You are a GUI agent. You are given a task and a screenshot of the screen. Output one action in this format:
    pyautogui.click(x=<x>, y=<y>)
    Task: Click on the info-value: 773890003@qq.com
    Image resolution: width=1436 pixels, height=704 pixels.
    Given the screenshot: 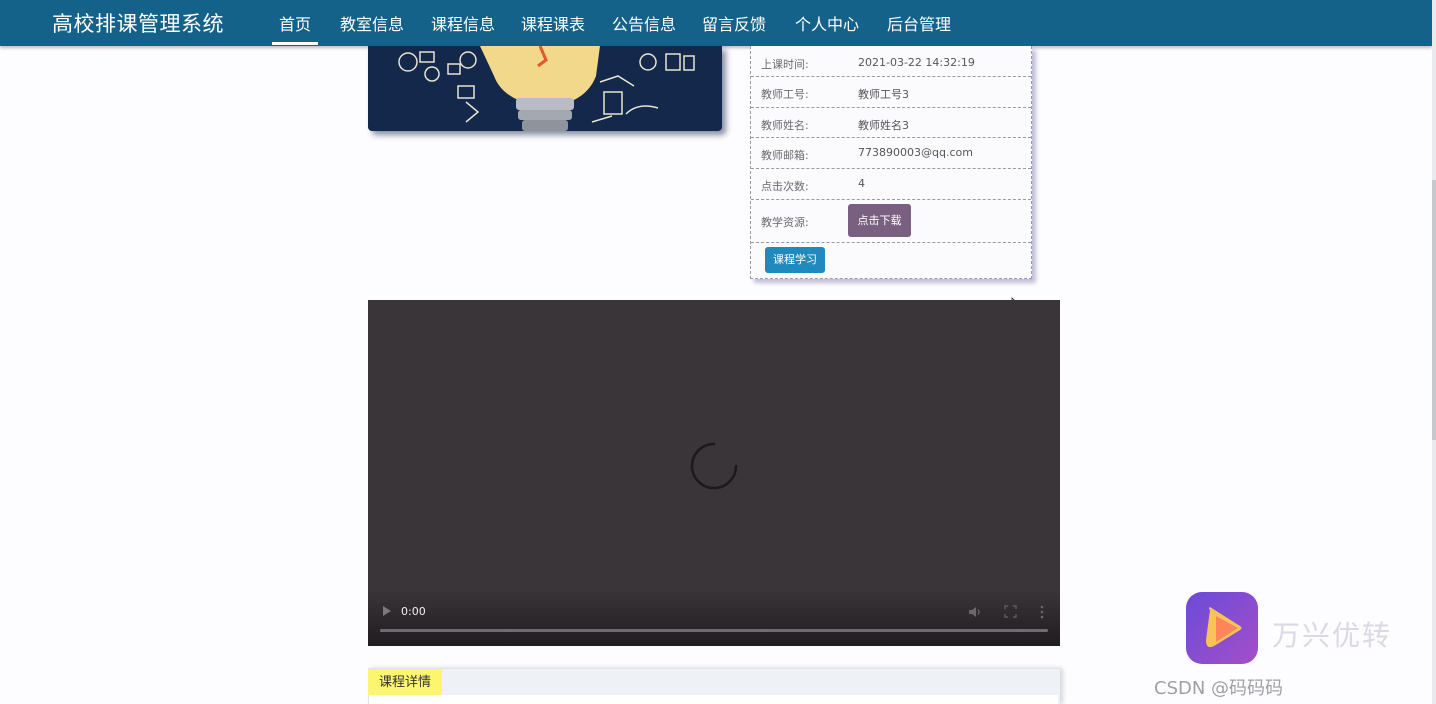 What is the action you would take?
    pyautogui.click(x=915, y=152)
    